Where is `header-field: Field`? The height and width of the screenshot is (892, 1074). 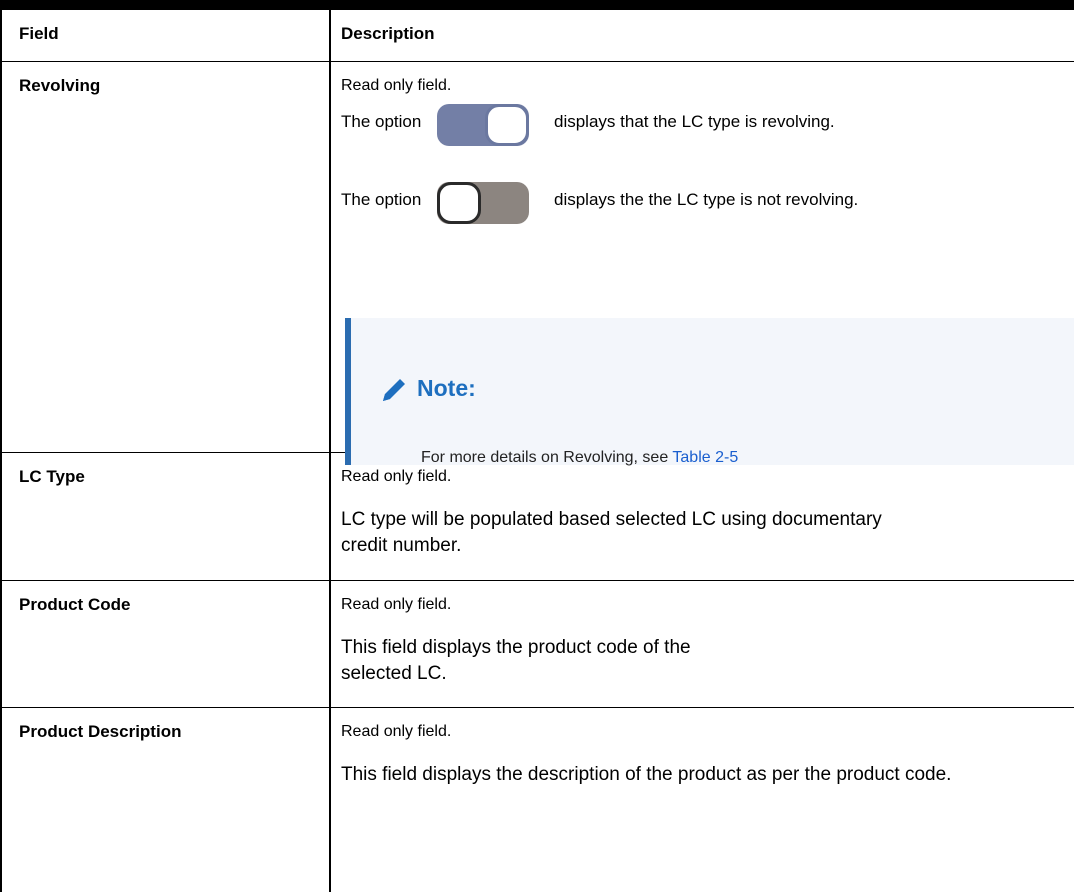 header-field: Field is located at coordinates (165, 35).